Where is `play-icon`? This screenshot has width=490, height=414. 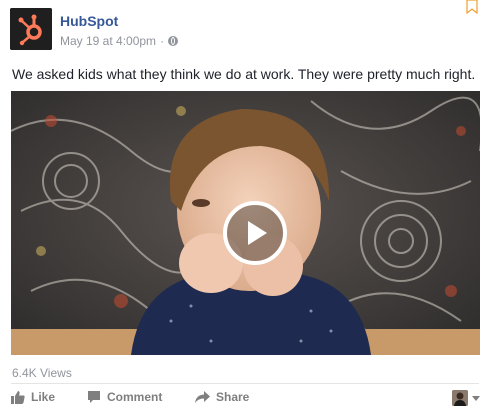 play-icon is located at coordinates (257, 233).